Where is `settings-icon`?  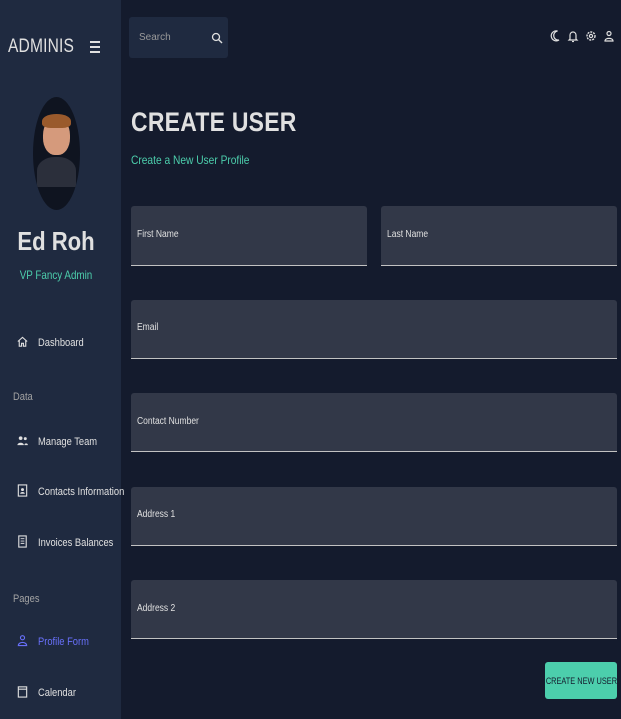 settings-icon is located at coordinates (591, 36).